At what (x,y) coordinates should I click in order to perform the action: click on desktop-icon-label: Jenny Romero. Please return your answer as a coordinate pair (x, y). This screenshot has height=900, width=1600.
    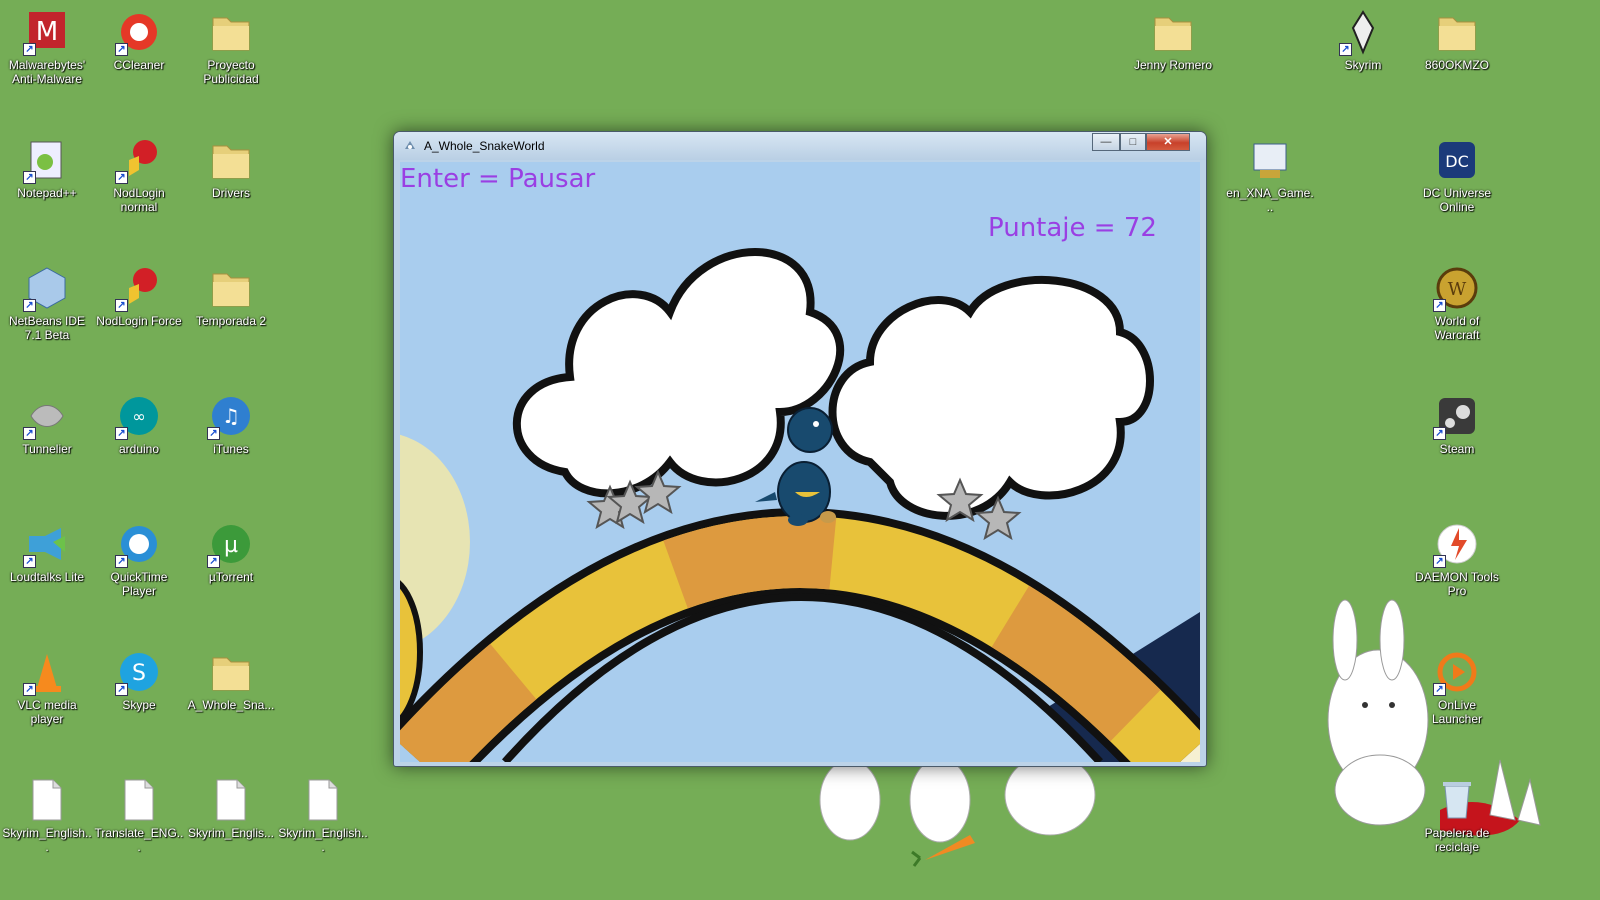
    Looking at the image, I should click on (1173, 65).